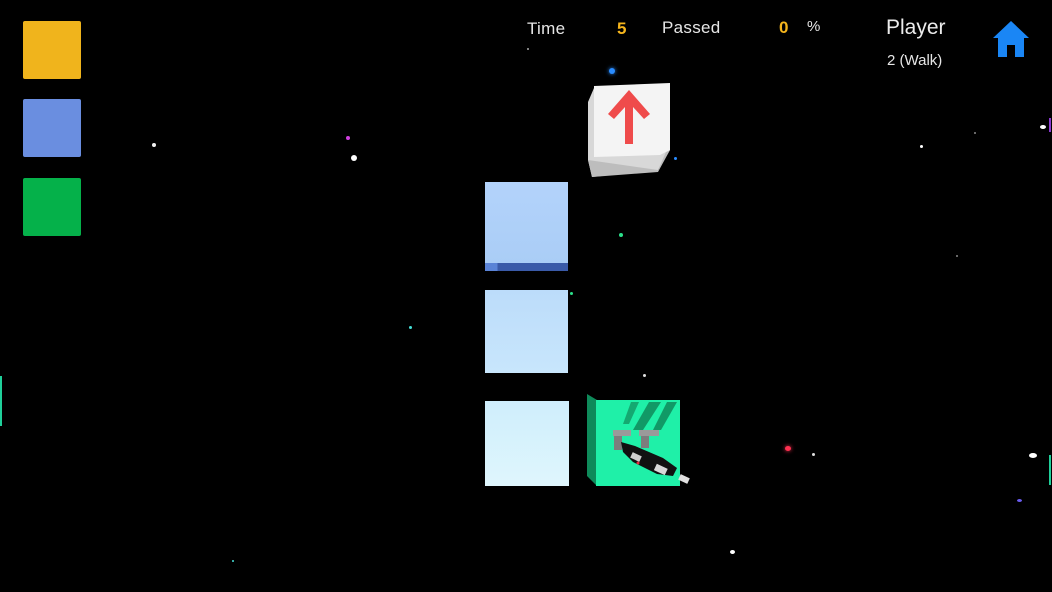  I want to click on passed-label: Passed, so click(691, 27).